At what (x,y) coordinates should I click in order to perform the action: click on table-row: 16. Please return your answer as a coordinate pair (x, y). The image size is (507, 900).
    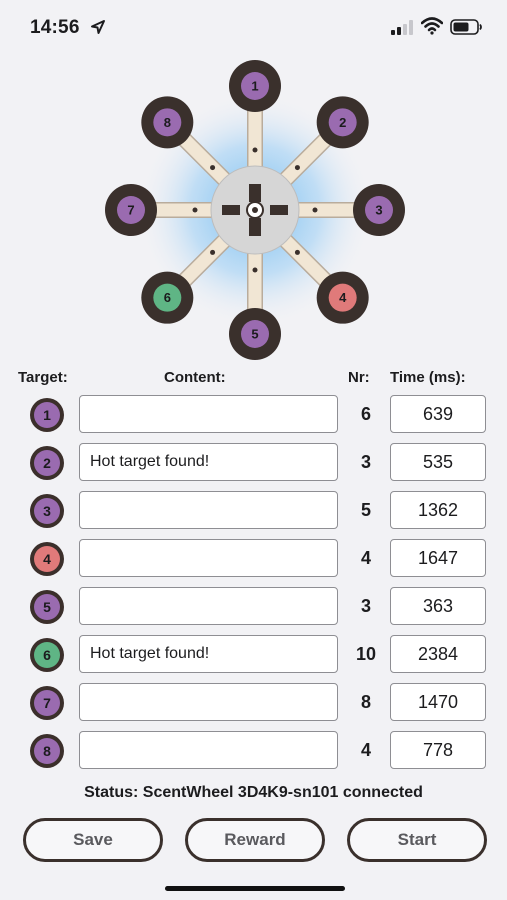
    Looking at the image, I should click on (253, 419).